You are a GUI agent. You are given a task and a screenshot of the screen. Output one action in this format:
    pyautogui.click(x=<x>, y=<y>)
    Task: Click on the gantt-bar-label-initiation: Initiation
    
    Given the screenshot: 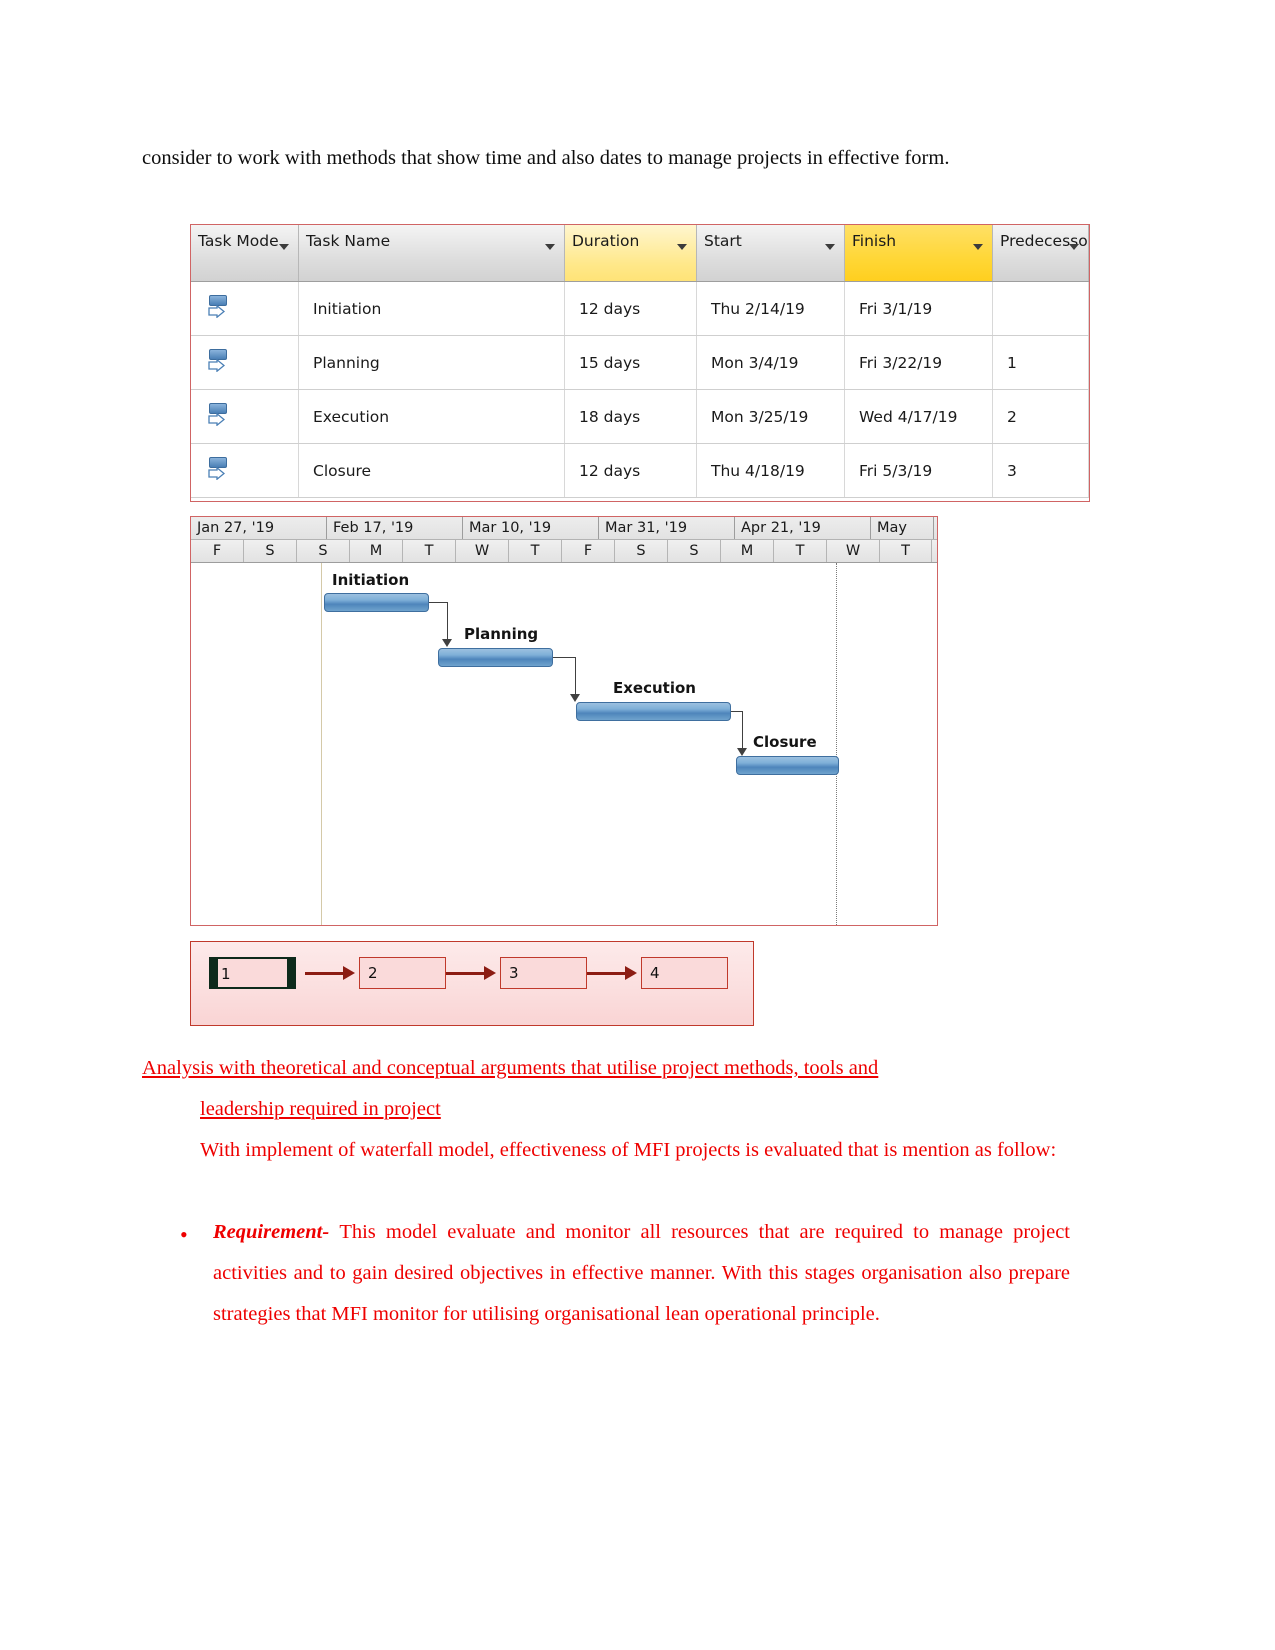 What is the action you would take?
    pyautogui.click(x=371, y=580)
    